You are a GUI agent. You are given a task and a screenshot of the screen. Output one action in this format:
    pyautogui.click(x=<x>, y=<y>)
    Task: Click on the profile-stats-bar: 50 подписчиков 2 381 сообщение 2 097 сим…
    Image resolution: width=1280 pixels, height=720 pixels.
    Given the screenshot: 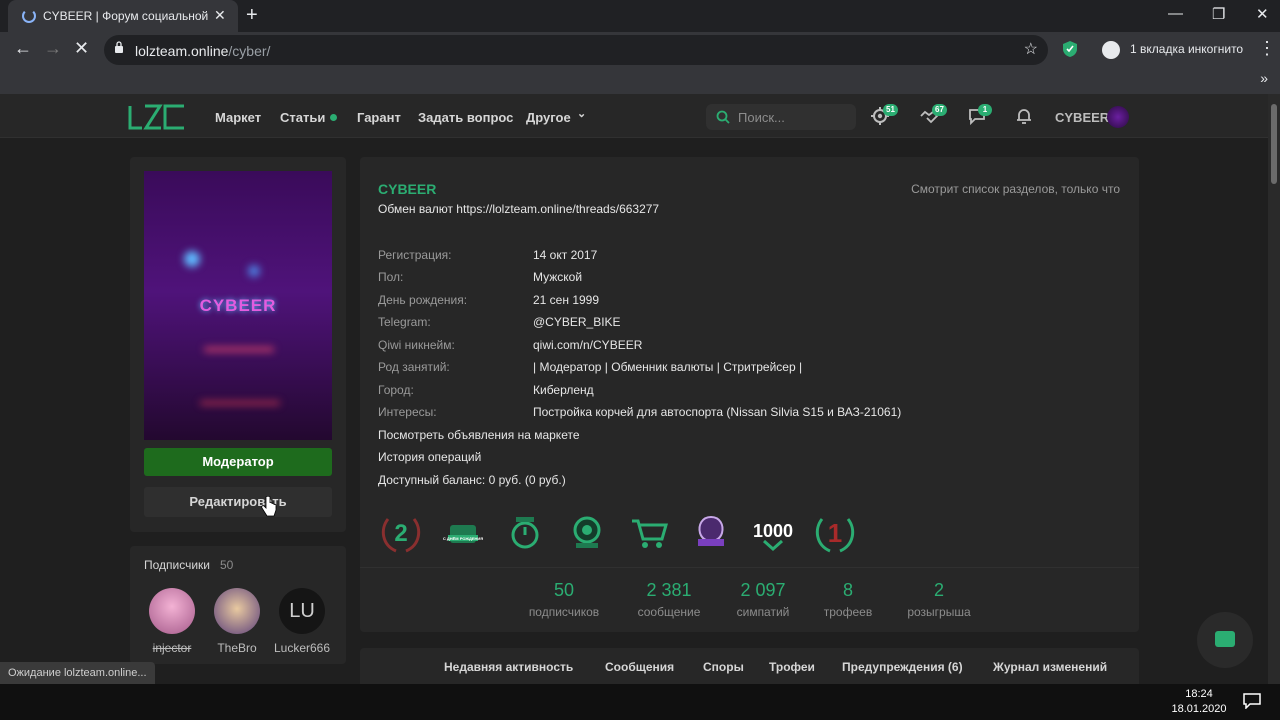 What is the action you would take?
    pyautogui.click(x=749, y=599)
    